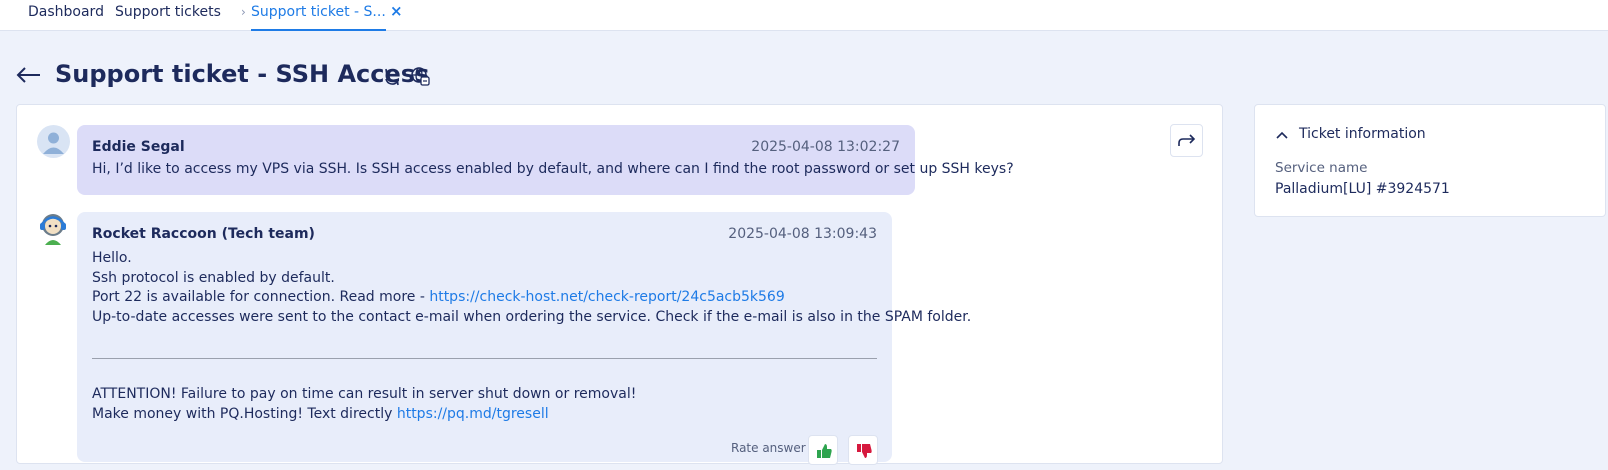 This screenshot has height=470, width=1608. I want to click on forward-arrow-icon, so click(1186, 139).